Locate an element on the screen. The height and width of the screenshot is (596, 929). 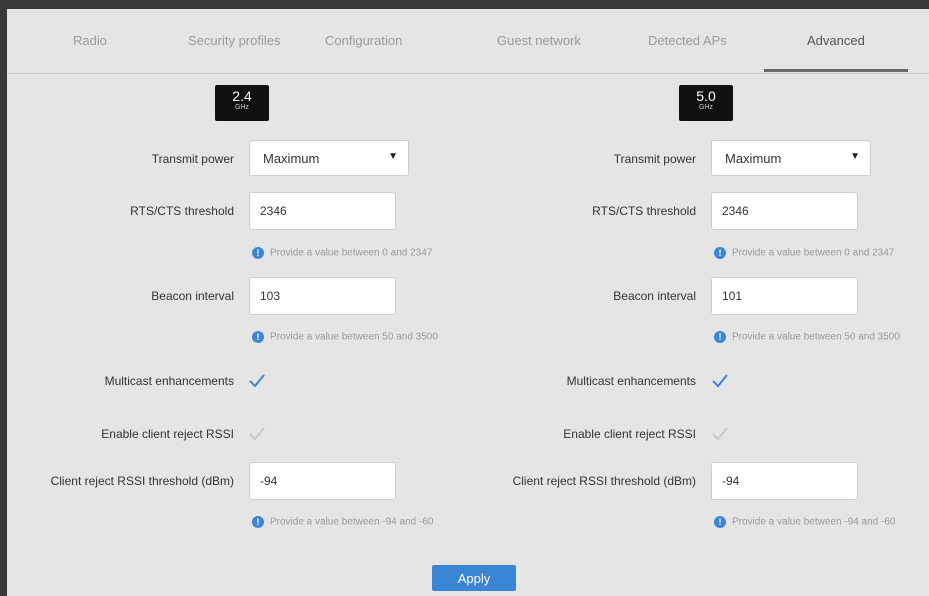
active-tab-indicator is located at coordinates (836, 70).